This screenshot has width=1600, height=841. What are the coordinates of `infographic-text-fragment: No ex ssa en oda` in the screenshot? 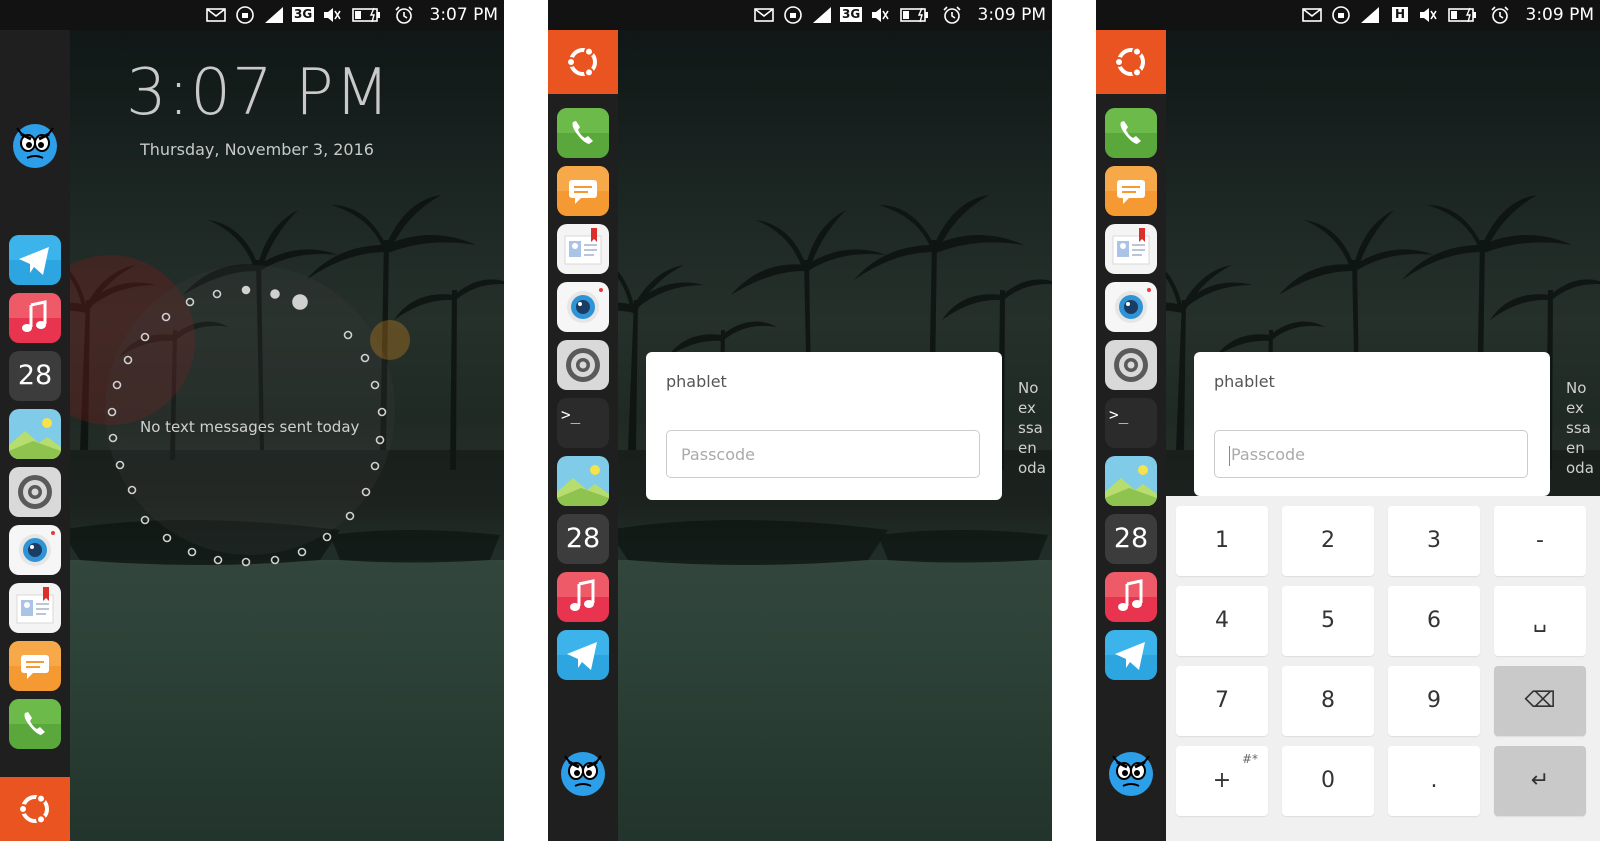 It's located at (1580, 428).